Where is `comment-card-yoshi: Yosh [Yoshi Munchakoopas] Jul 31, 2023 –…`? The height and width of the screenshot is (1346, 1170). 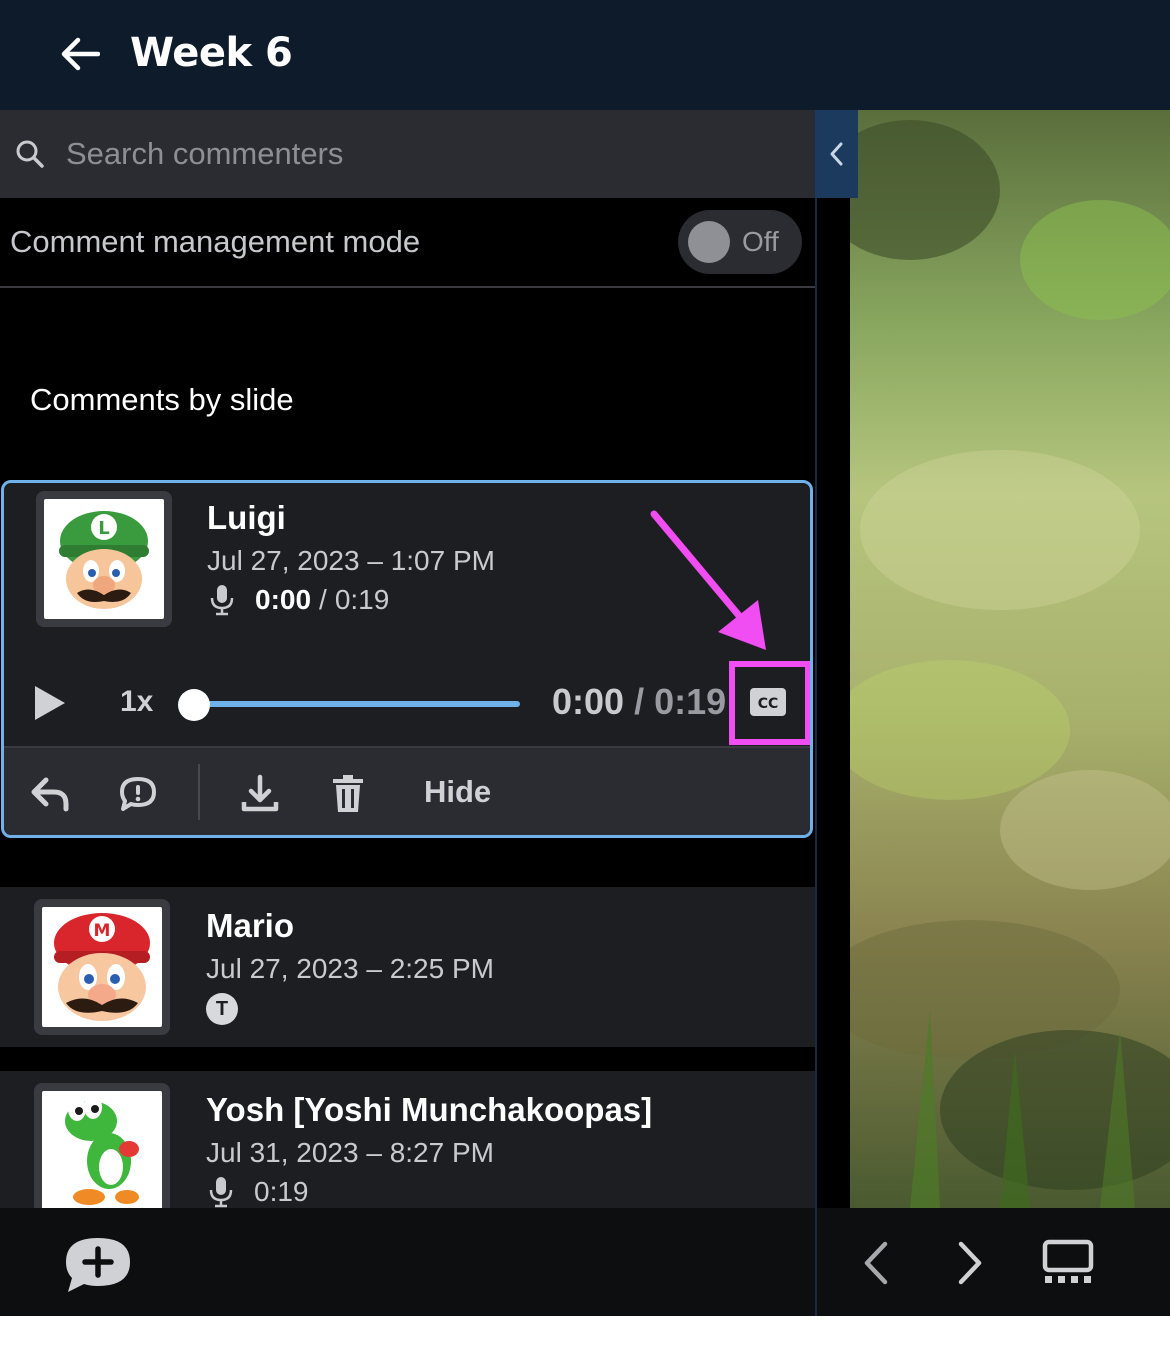 comment-card-yoshi: Yosh [Yoshi Munchakoopas] Jul 31, 2023 –… is located at coordinates (407, 1139).